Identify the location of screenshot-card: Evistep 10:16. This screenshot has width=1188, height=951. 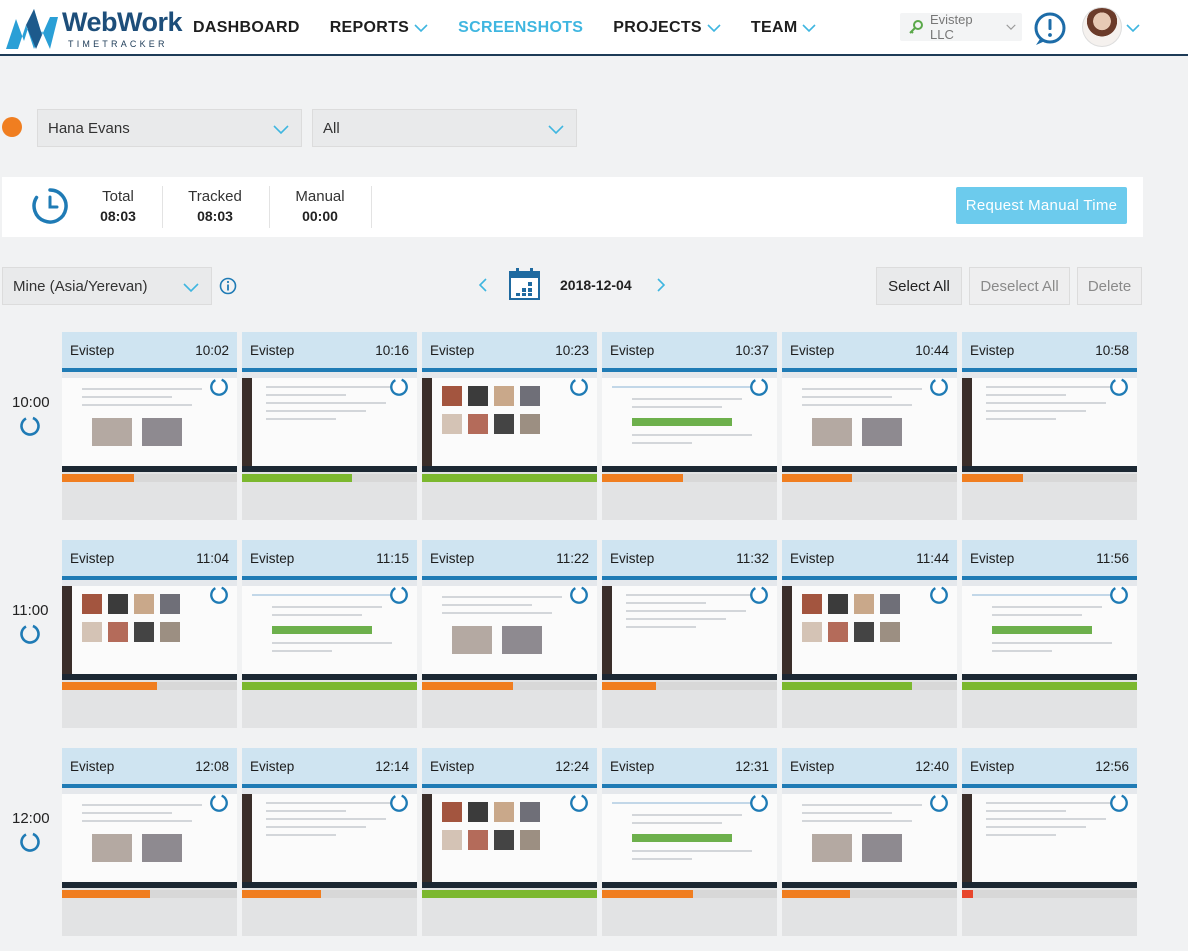
(329, 426).